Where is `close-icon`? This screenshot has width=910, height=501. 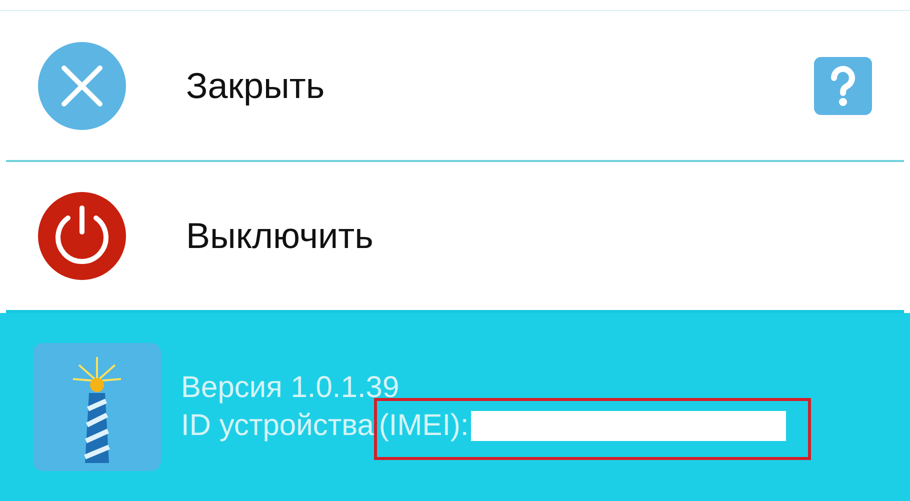 close-icon is located at coordinates (82, 86).